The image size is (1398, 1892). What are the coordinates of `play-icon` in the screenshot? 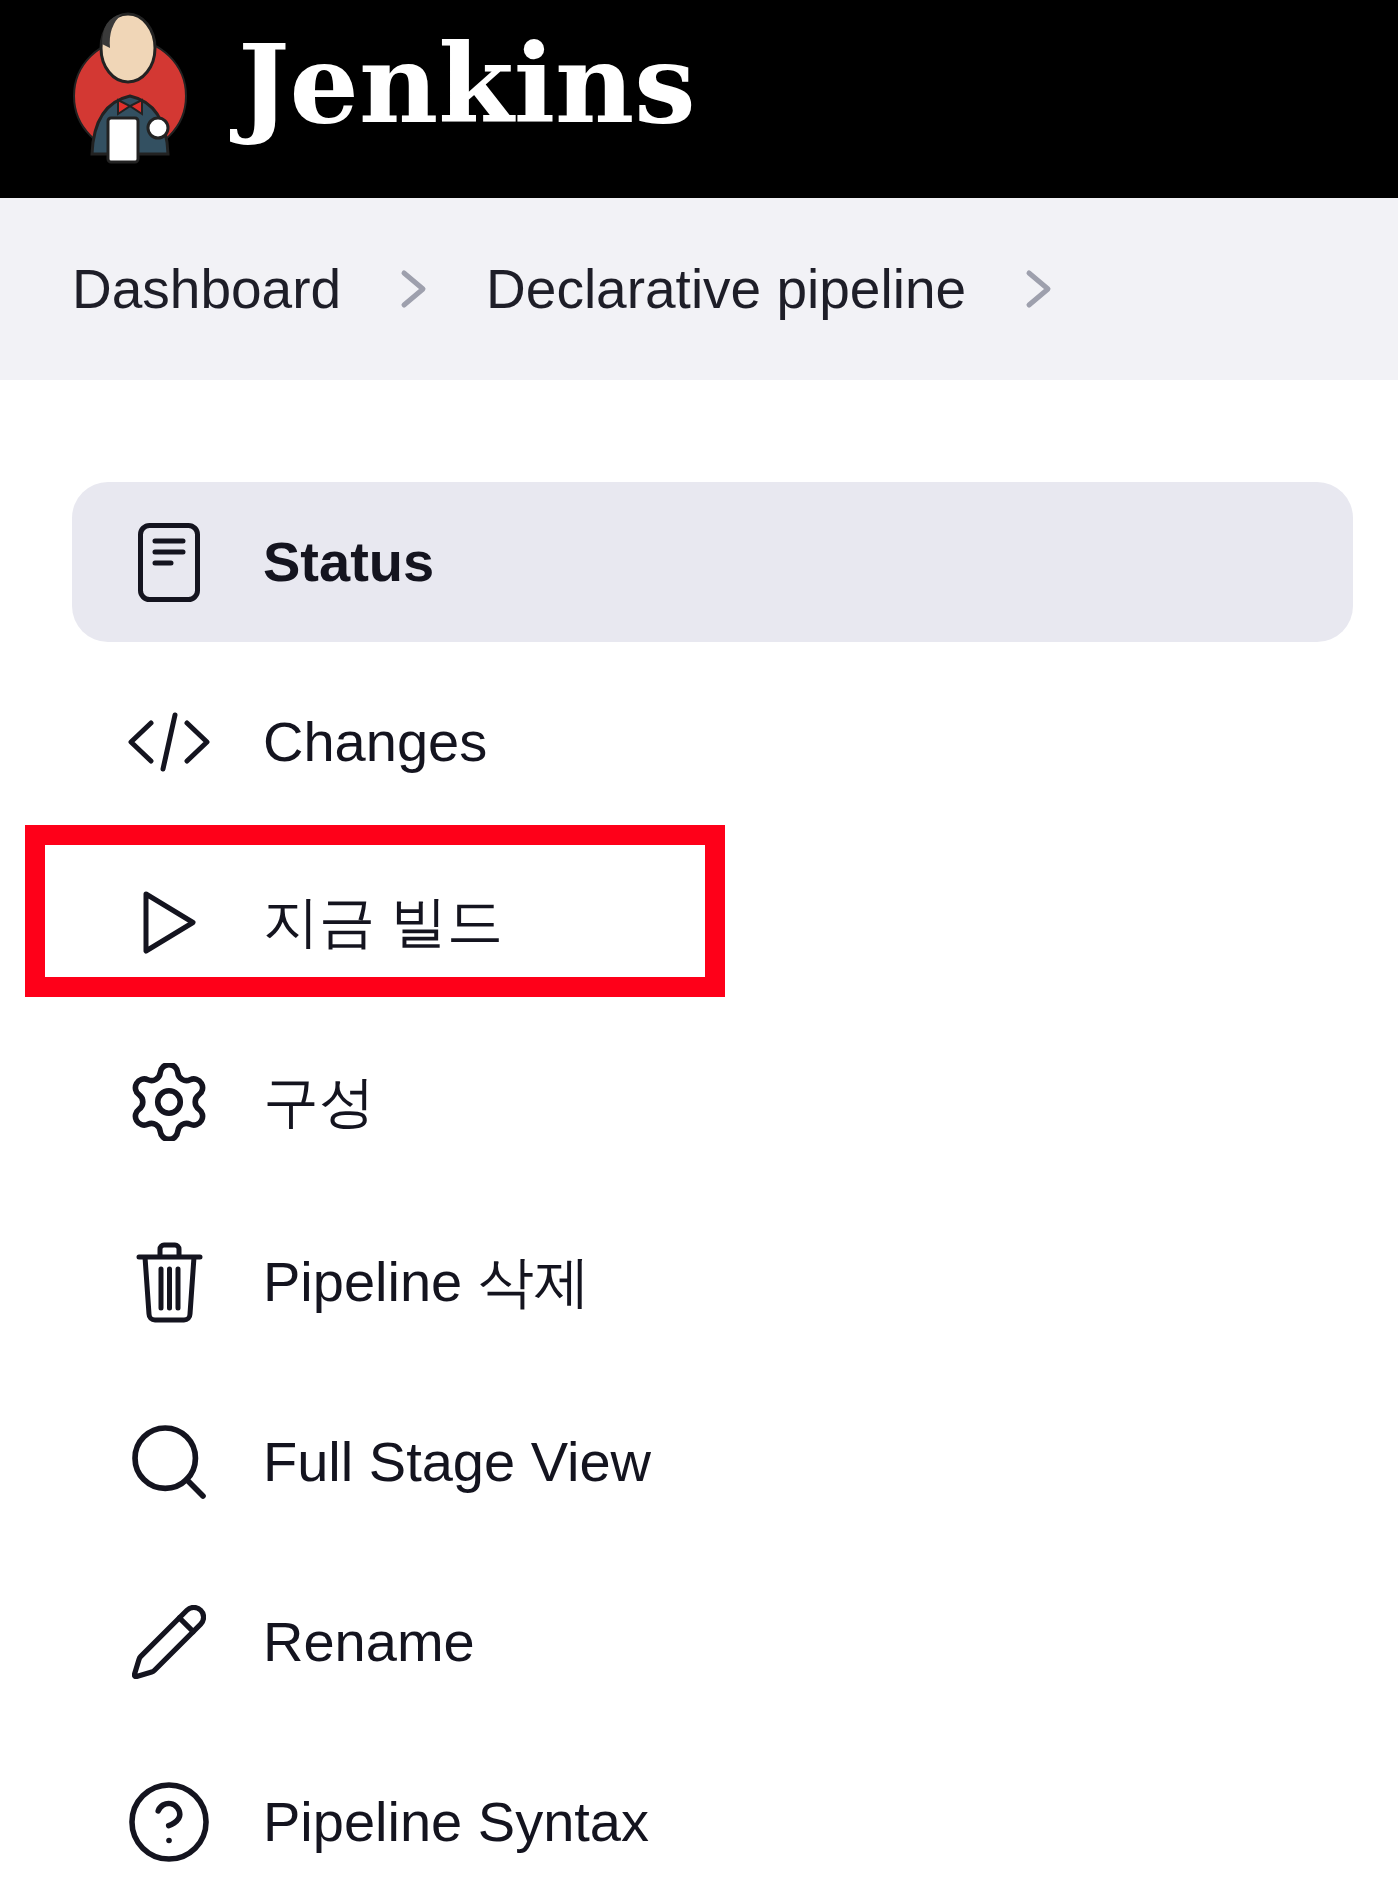 It's located at (169, 922).